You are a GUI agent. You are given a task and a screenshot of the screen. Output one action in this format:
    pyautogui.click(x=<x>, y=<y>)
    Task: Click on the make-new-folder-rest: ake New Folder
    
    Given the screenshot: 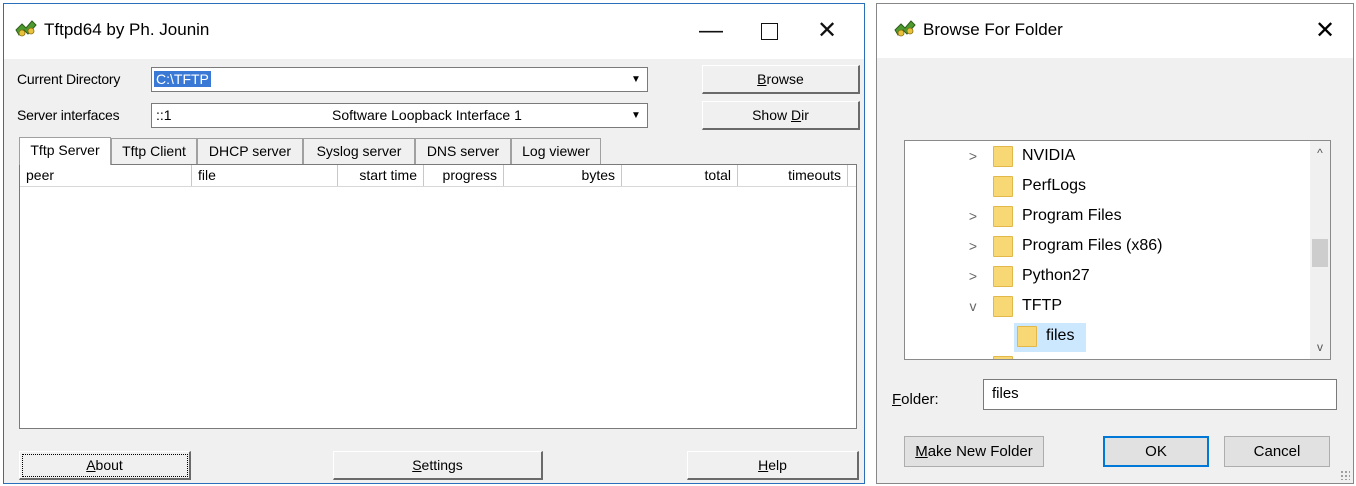 What is the action you would take?
    pyautogui.click(x=980, y=451)
    